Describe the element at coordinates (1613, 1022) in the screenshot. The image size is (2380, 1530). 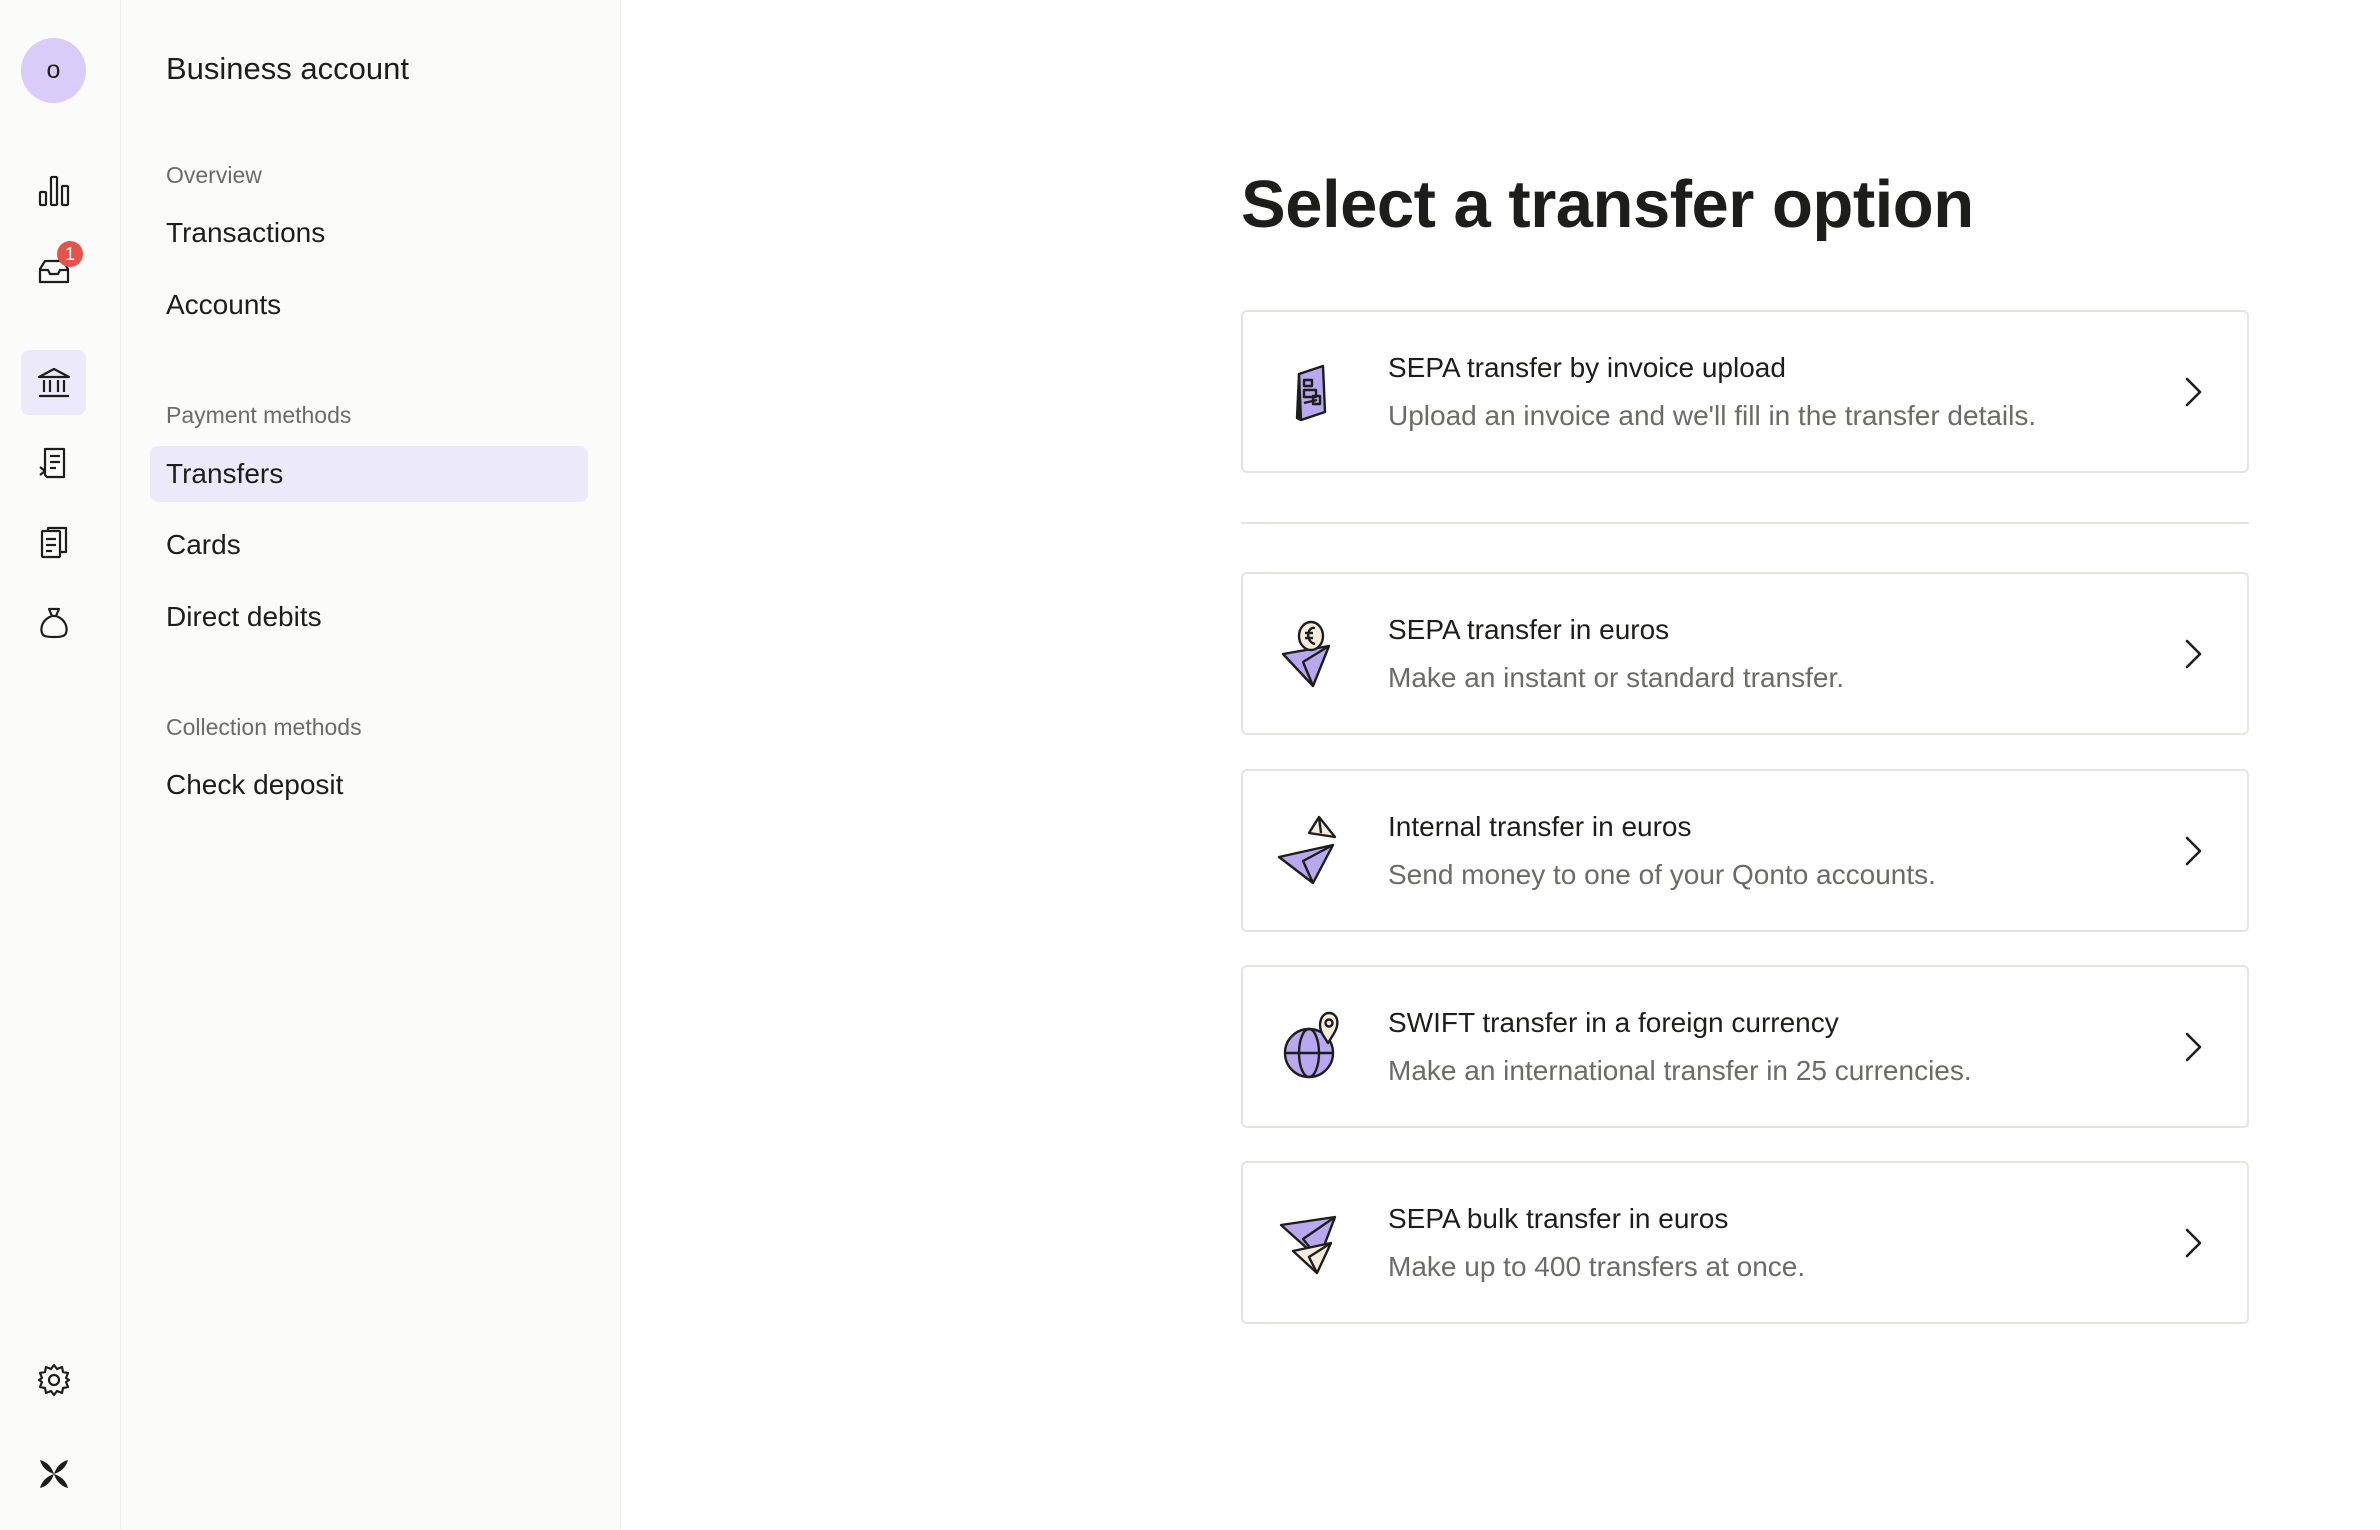
I see `option-title: SWIFT transfer in a foreign currency` at that location.